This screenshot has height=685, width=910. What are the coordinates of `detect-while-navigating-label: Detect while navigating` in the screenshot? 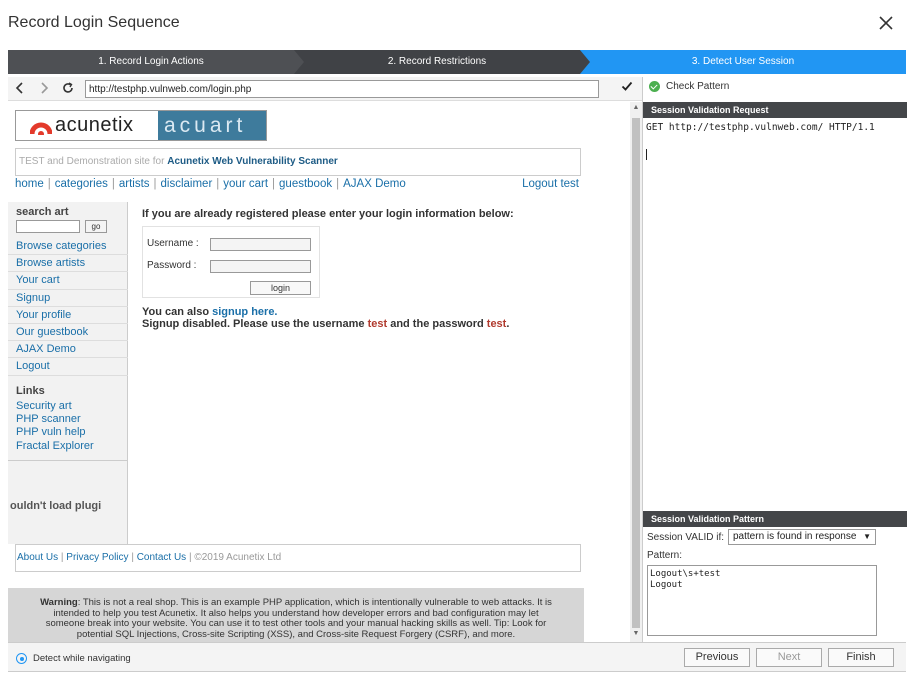 It's located at (82, 658).